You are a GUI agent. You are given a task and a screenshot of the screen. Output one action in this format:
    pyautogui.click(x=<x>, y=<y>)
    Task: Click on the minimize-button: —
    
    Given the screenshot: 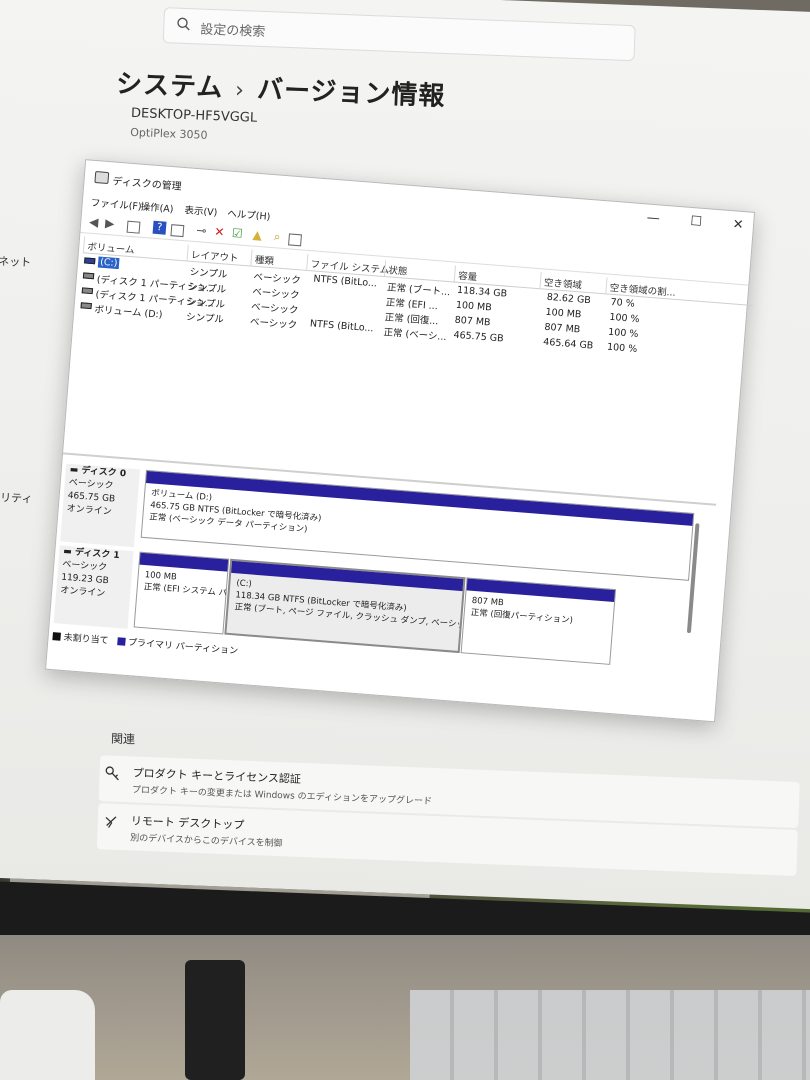 What is the action you would take?
    pyautogui.click(x=653, y=220)
    